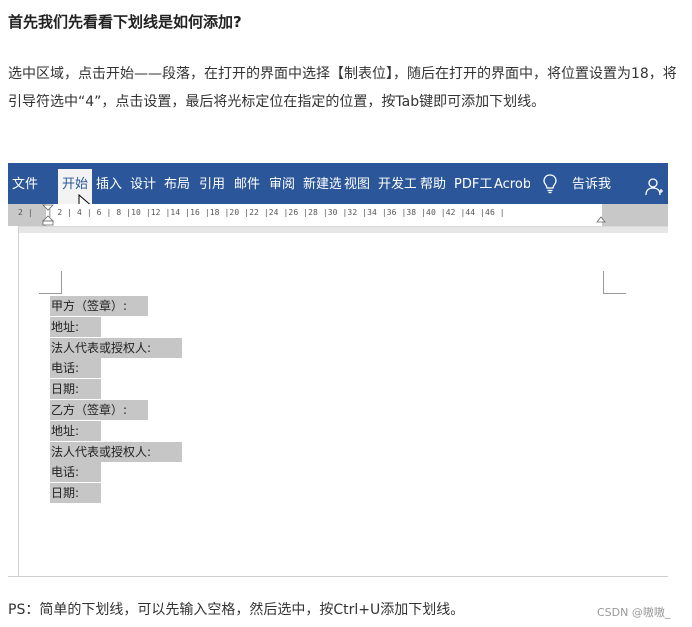 The image size is (692, 627). Describe the element at coordinates (322, 183) in the screenshot. I see `tab-new-group: 新建选` at that location.